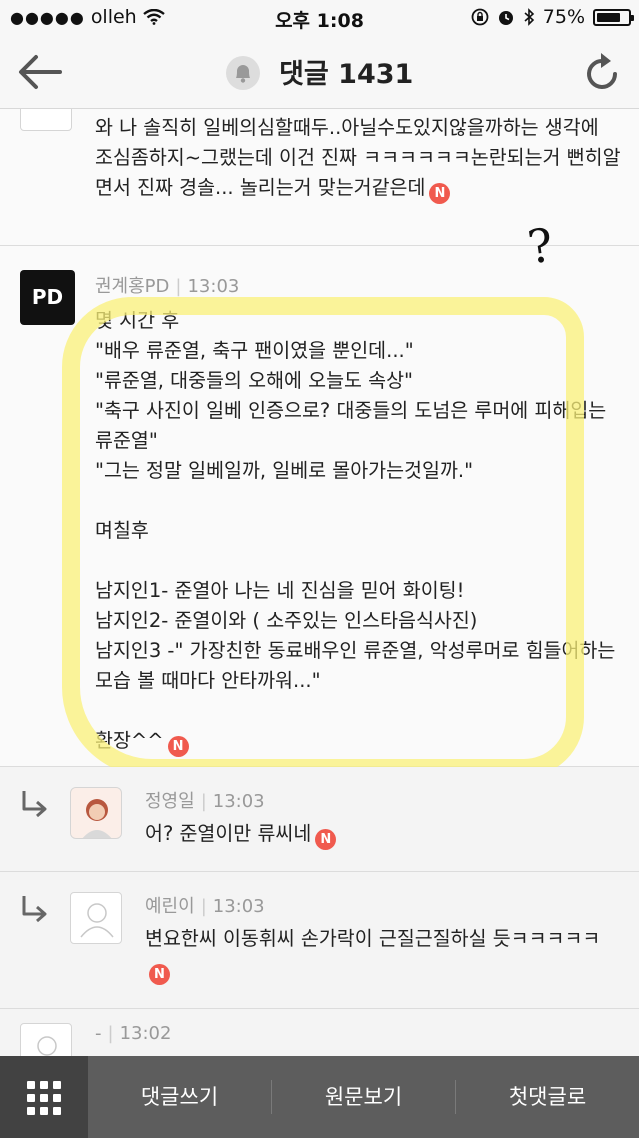  What do you see at coordinates (170, 906) in the screenshot?
I see `comment-author: 예린이` at bounding box center [170, 906].